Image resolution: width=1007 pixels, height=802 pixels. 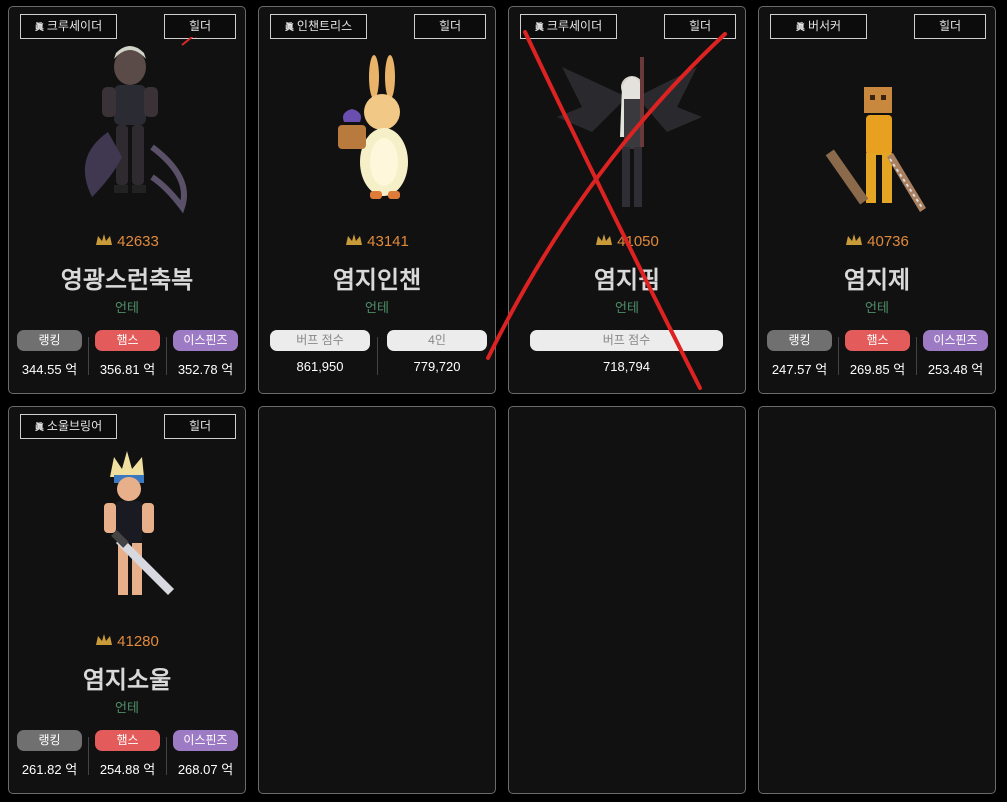 What do you see at coordinates (127, 241) in the screenshot?
I see `score: 42633` at bounding box center [127, 241].